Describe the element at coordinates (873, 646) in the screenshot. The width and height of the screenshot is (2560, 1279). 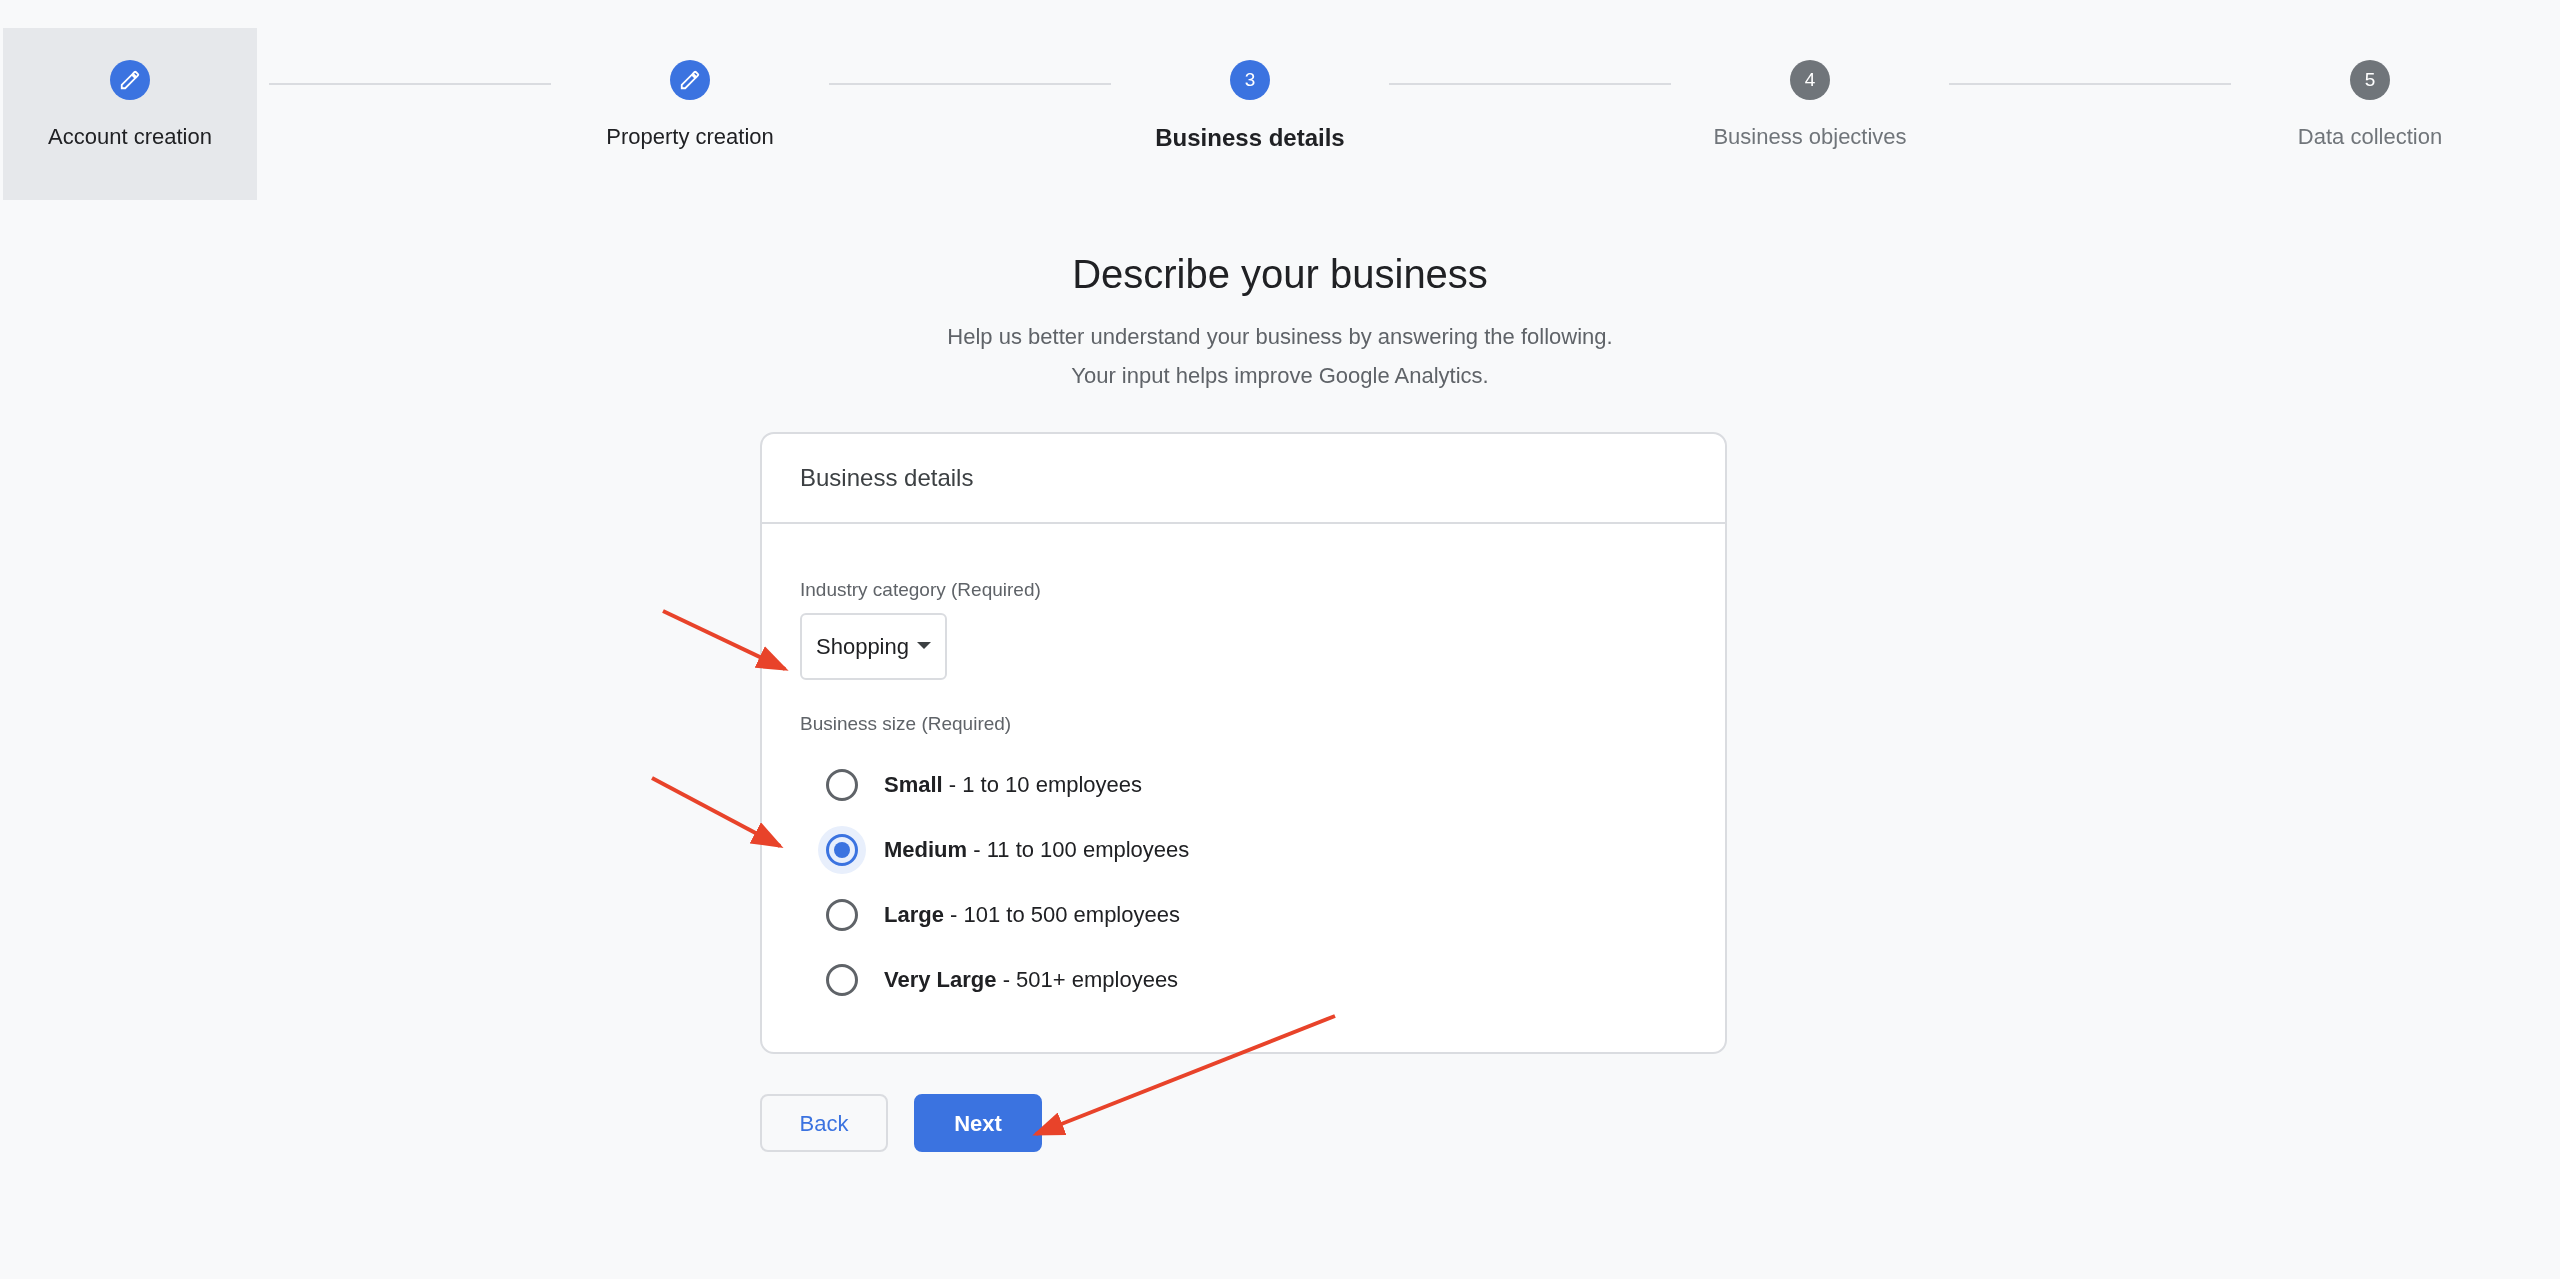
I see `industry-dropdown: Shopping` at that location.